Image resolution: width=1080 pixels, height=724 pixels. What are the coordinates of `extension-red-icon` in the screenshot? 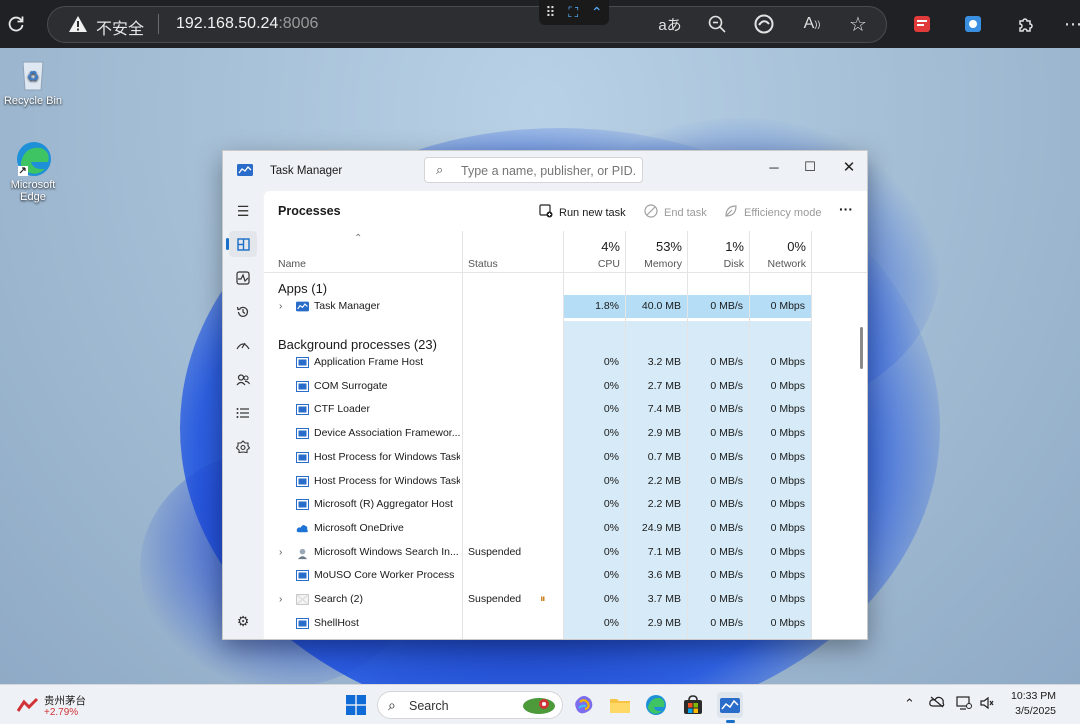 It's located at (922, 24).